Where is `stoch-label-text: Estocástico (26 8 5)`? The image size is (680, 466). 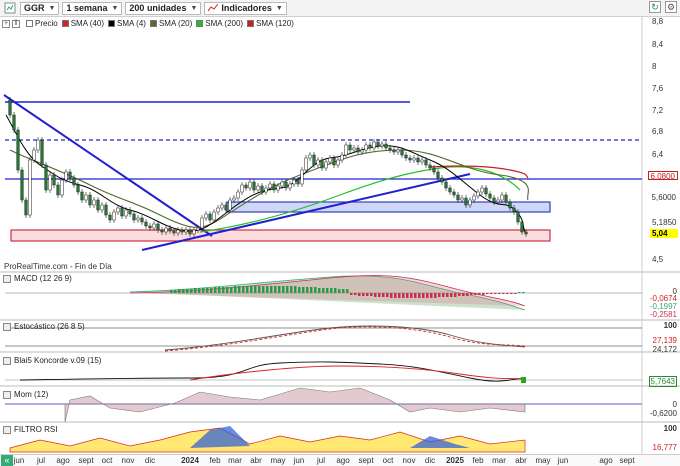 stoch-label-text: Estocástico (26 8 5) is located at coordinates (49, 326).